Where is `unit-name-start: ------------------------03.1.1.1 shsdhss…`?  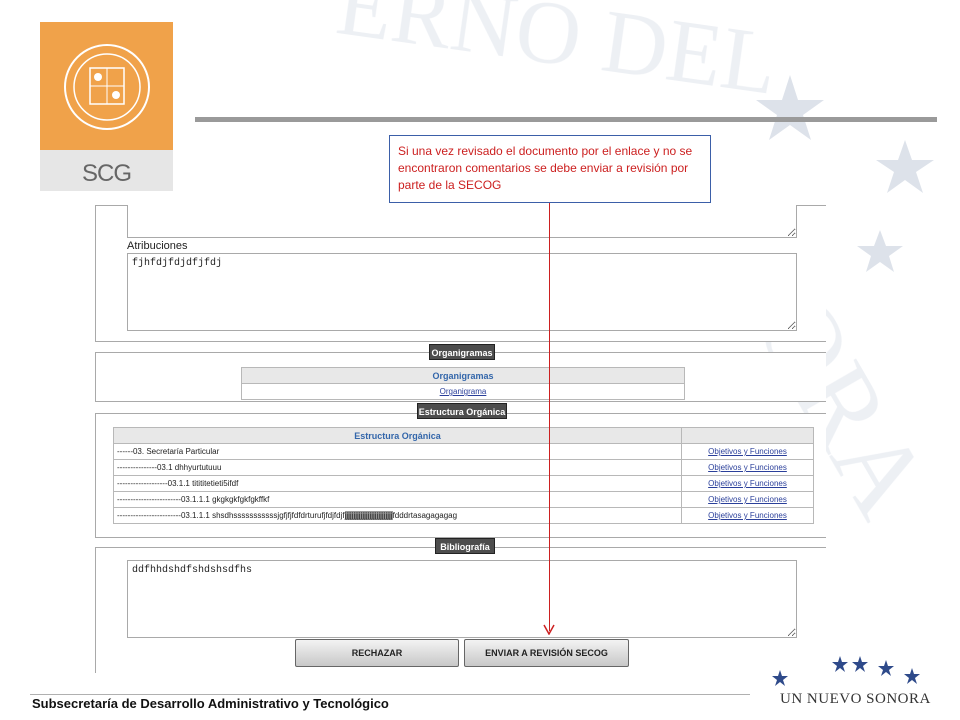
unit-name-start: ------------------------03.1.1.1 shsdhss… is located at coordinates (231, 515).